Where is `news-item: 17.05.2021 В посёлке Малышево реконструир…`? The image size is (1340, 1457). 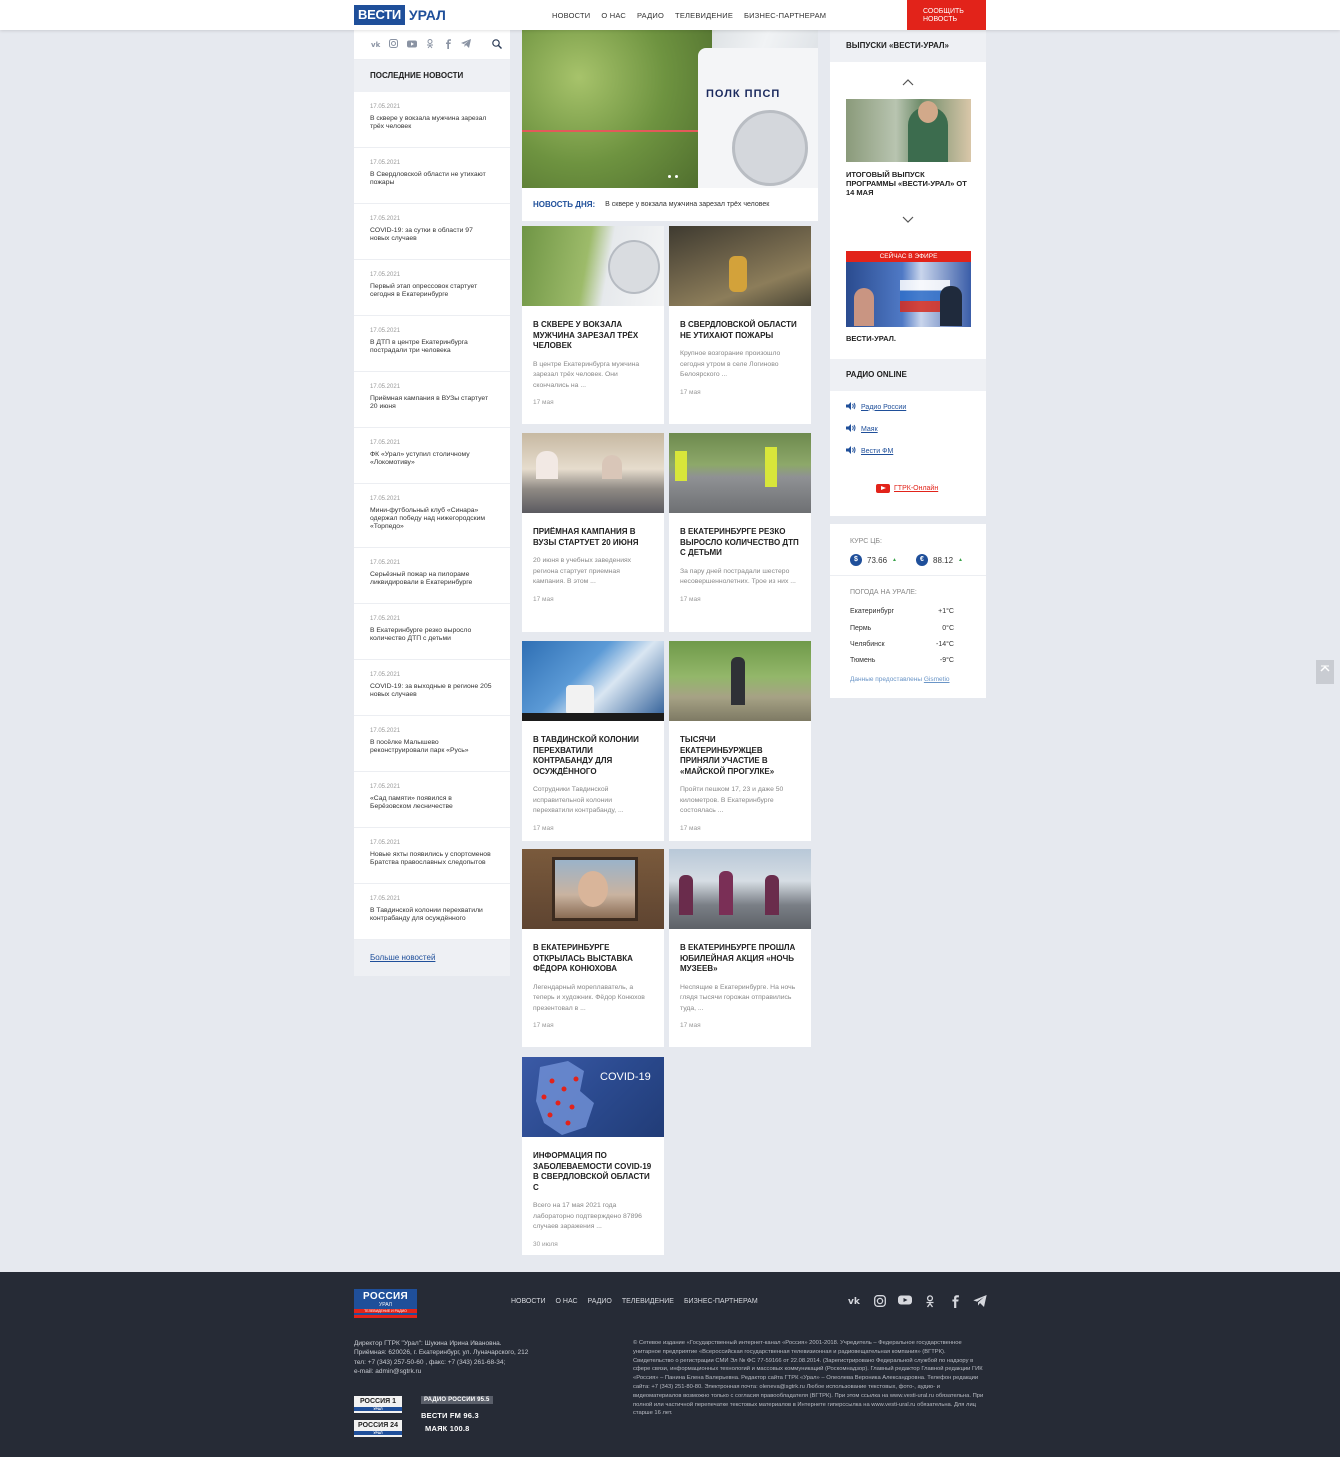
news-item: 17.05.2021 В посёлке Малышево реконструир… is located at coordinates (432, 744).